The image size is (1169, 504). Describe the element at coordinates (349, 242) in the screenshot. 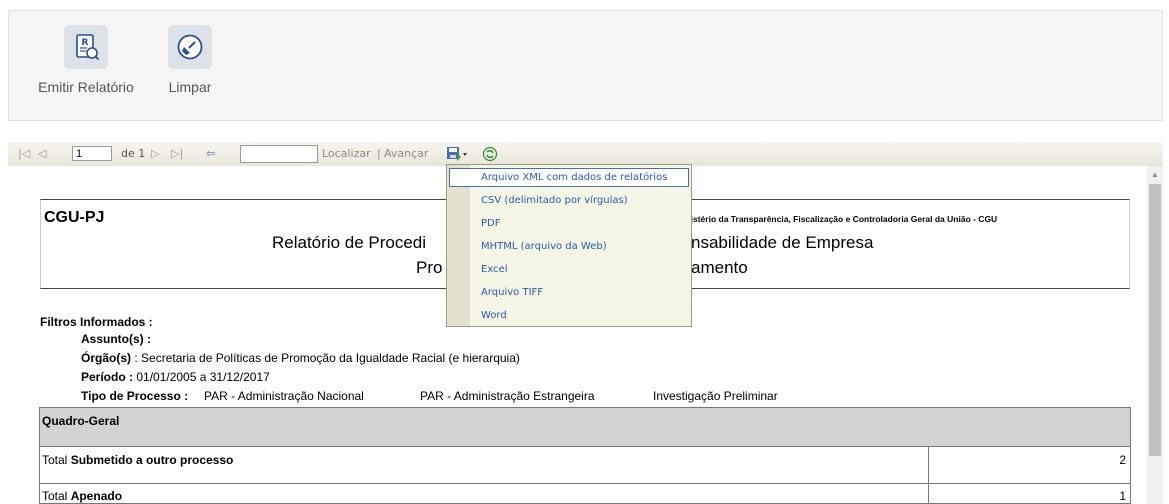

I see `report-title-left: Relatório de Procedi` at that location.